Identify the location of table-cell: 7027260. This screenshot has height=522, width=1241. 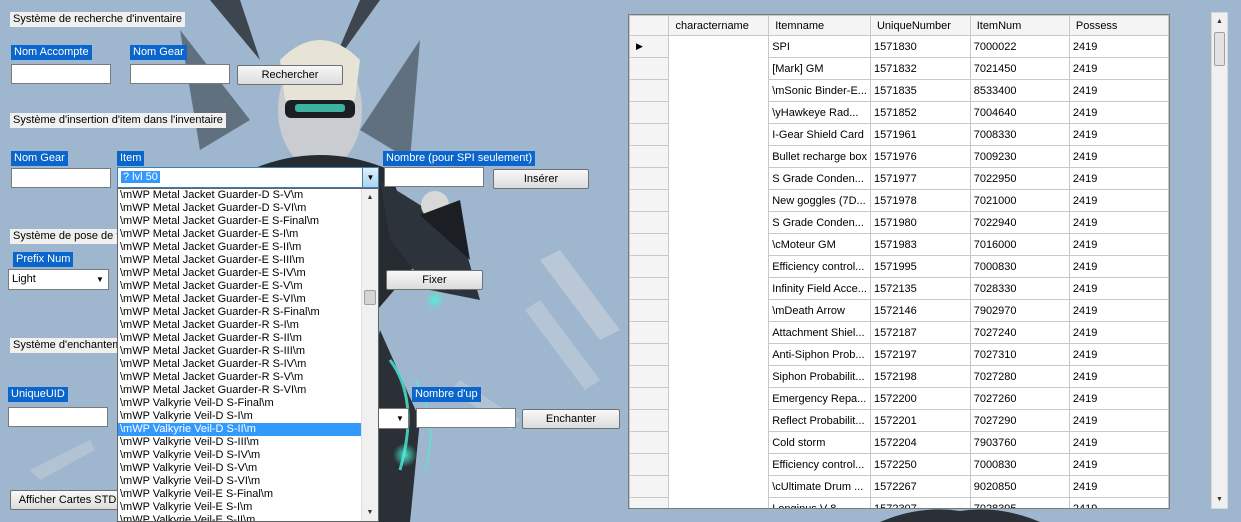
(1019, 398).